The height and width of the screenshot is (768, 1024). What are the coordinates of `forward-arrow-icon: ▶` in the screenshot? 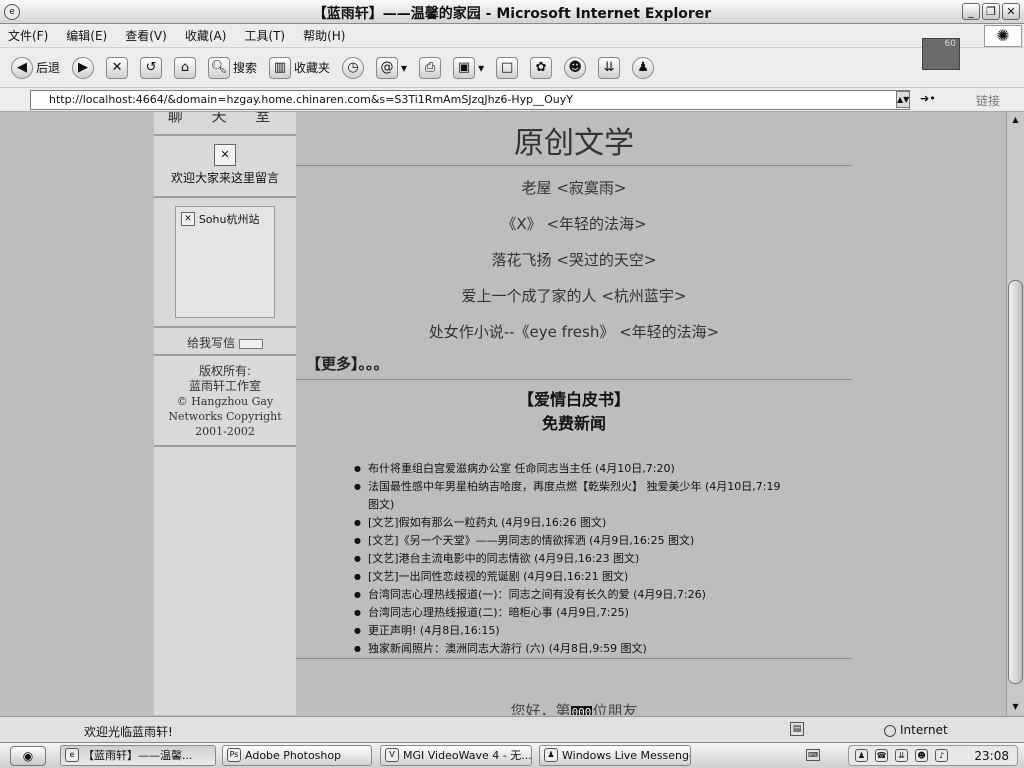 It's located at (83, 67).